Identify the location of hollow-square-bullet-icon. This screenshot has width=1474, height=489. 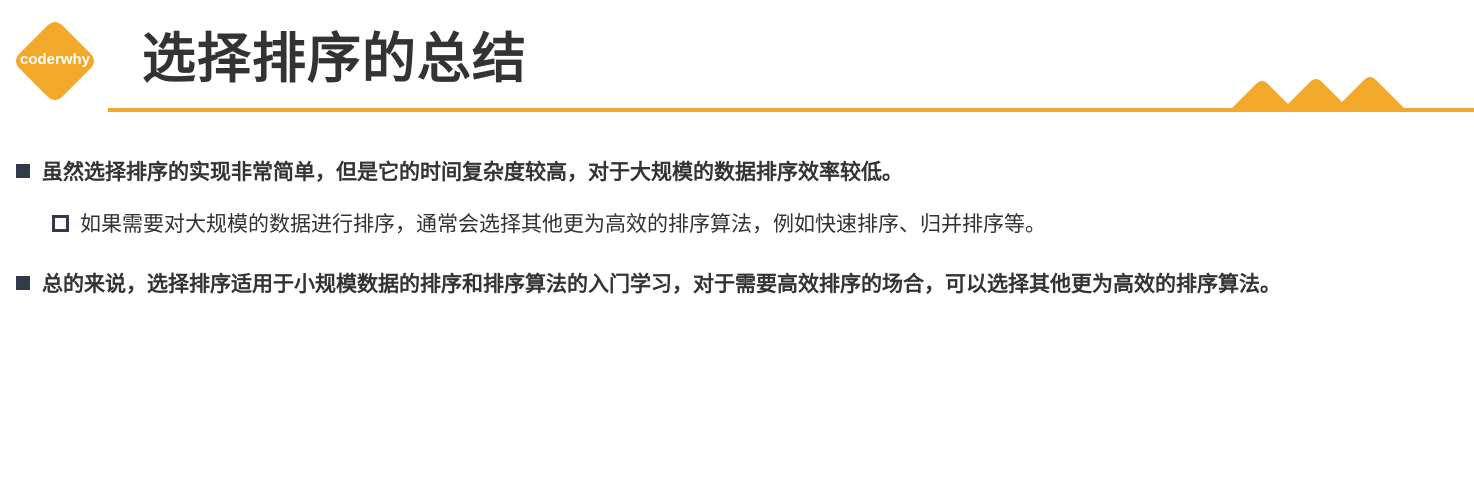
(60, 223).